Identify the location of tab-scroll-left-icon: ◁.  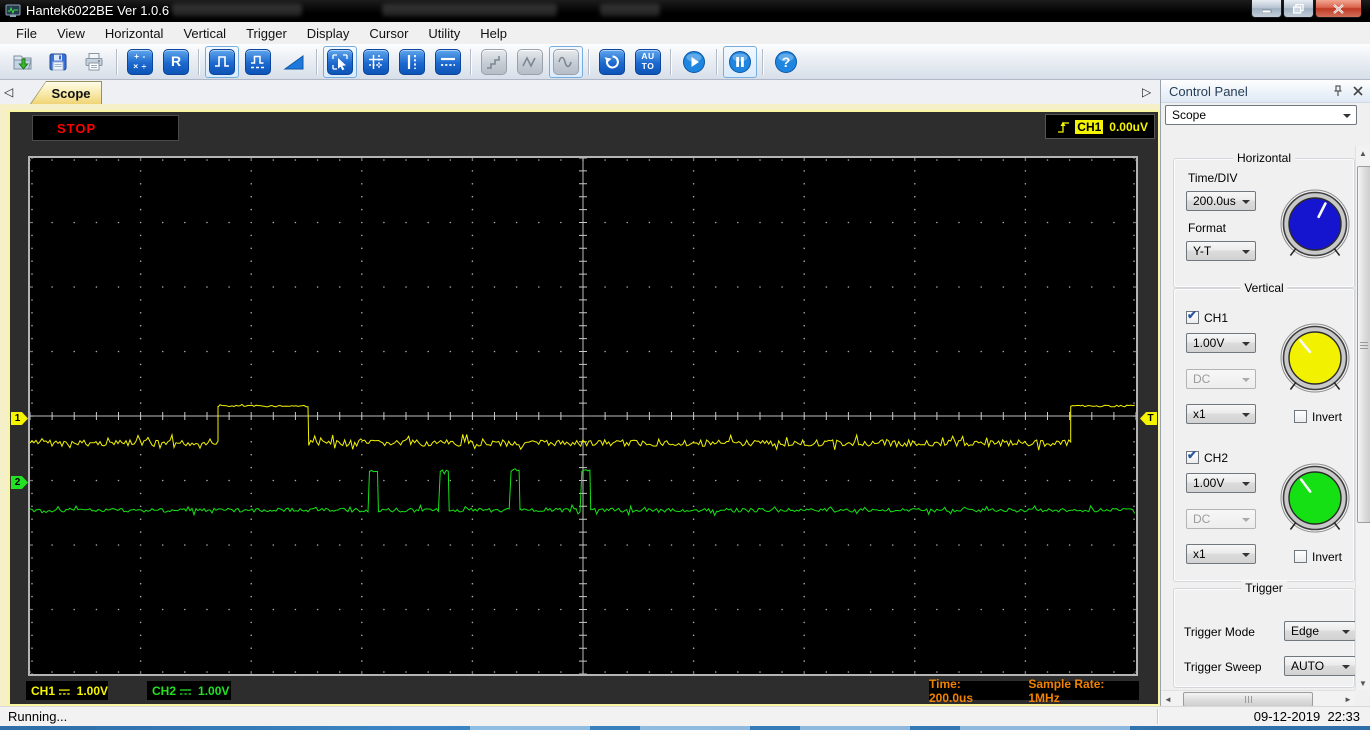
(8, 92).